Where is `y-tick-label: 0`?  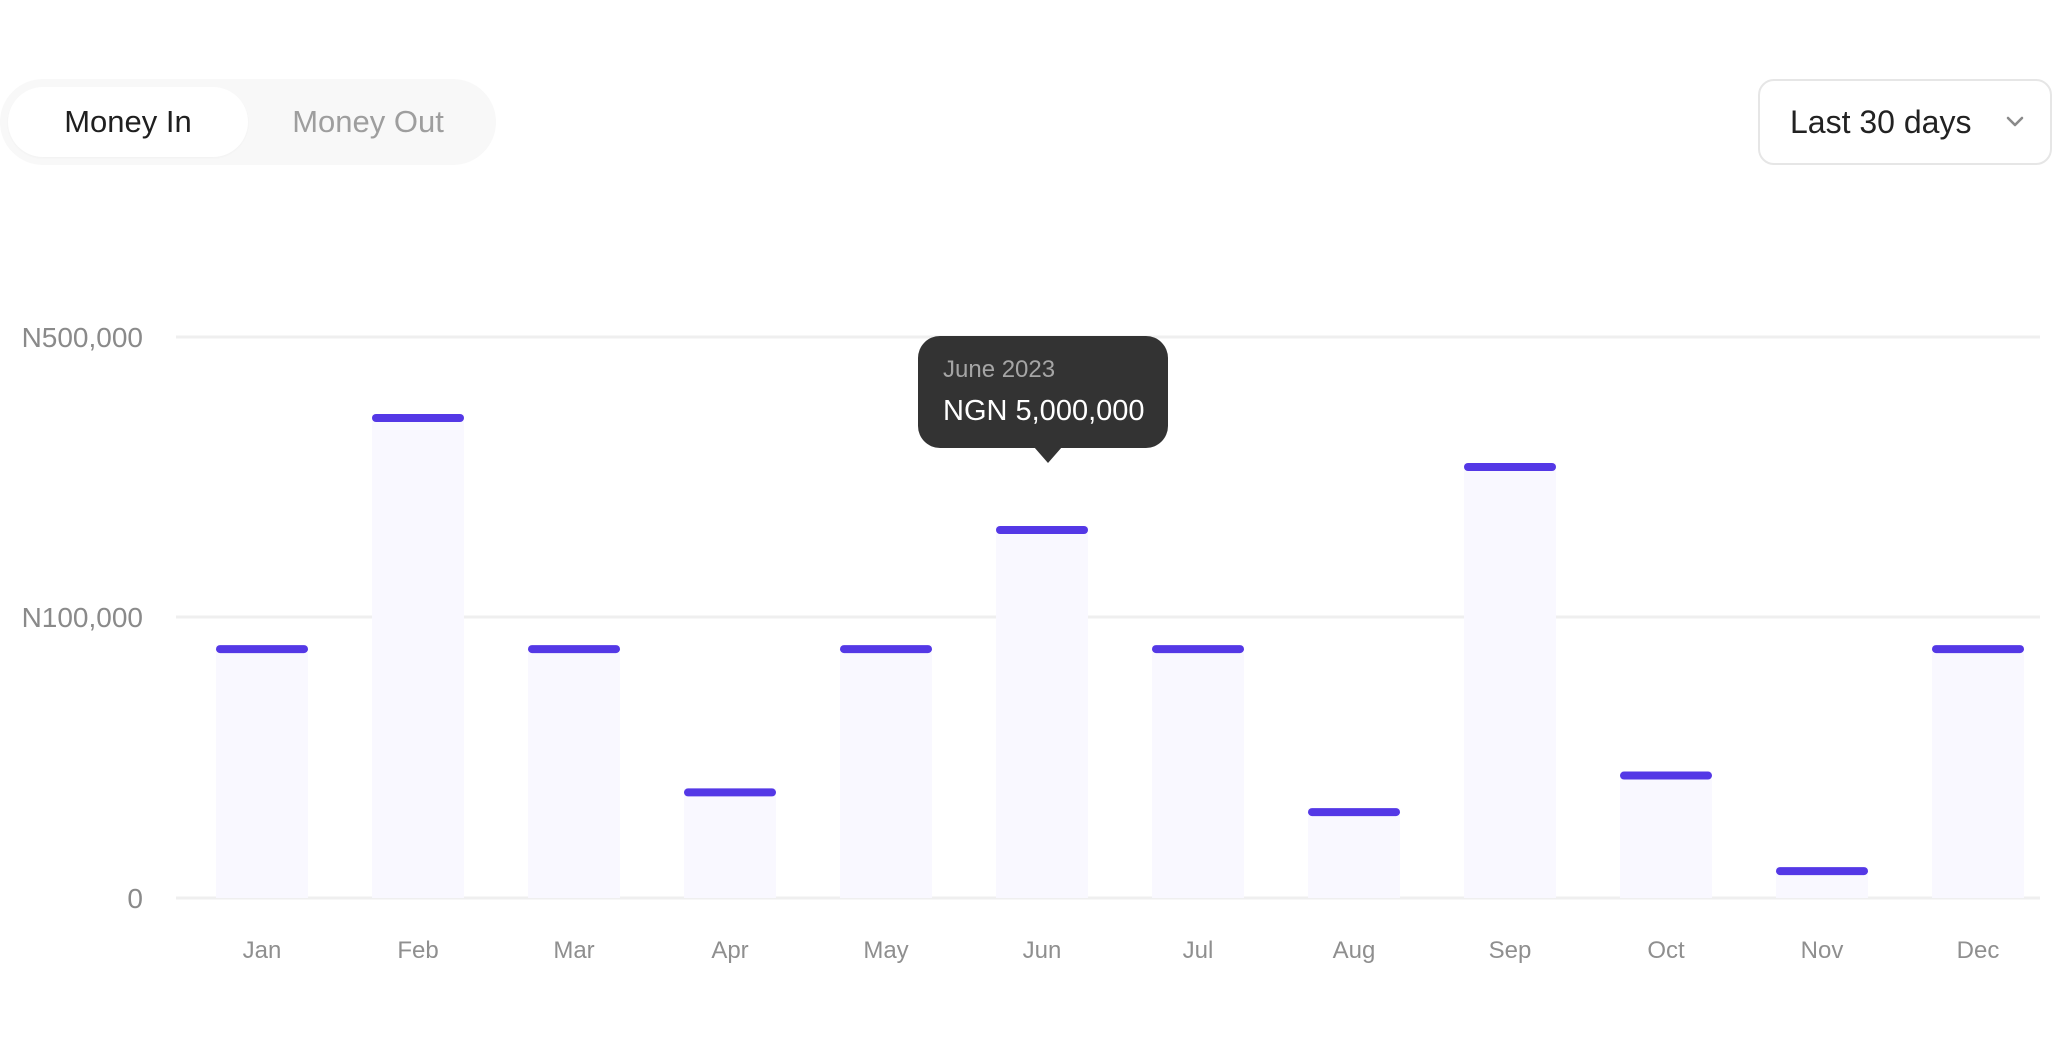 y-tick-label: 0 is located at coordinates (135, 898).